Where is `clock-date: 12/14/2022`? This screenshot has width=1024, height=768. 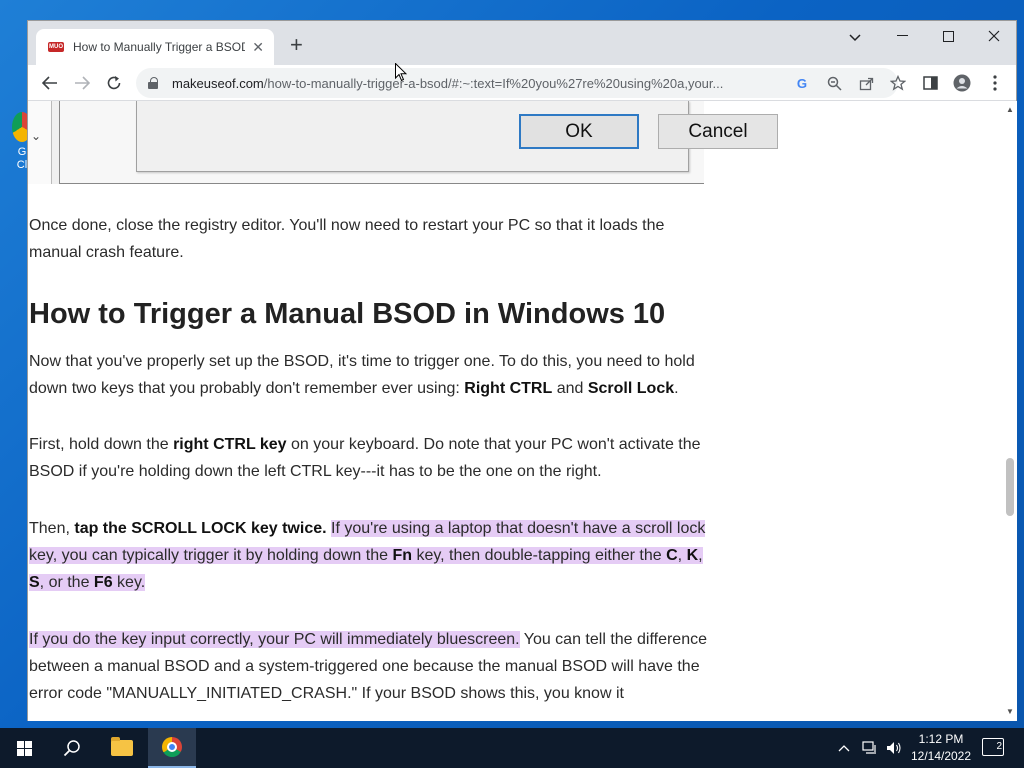 clock-date: 12/14/2022 is located at coordinates (941, 756).